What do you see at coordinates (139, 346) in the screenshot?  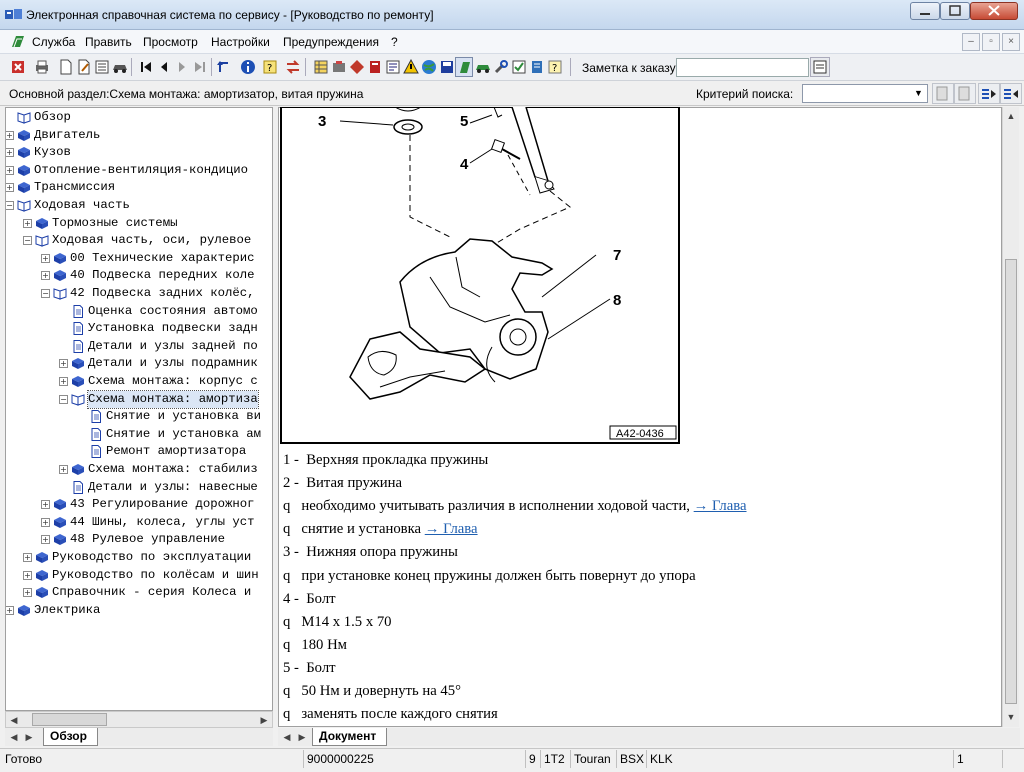 I see `tree-item: Детали и узлы задней по` at bounding box center [139, 346].